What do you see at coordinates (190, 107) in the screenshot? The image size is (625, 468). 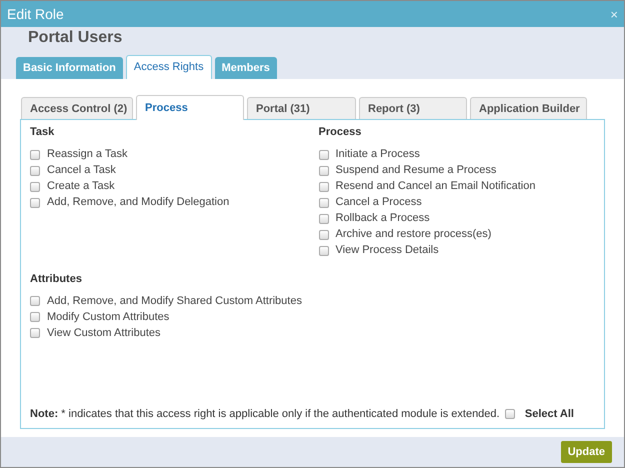 I see `tab: Process` at bounding box center [190, 107].